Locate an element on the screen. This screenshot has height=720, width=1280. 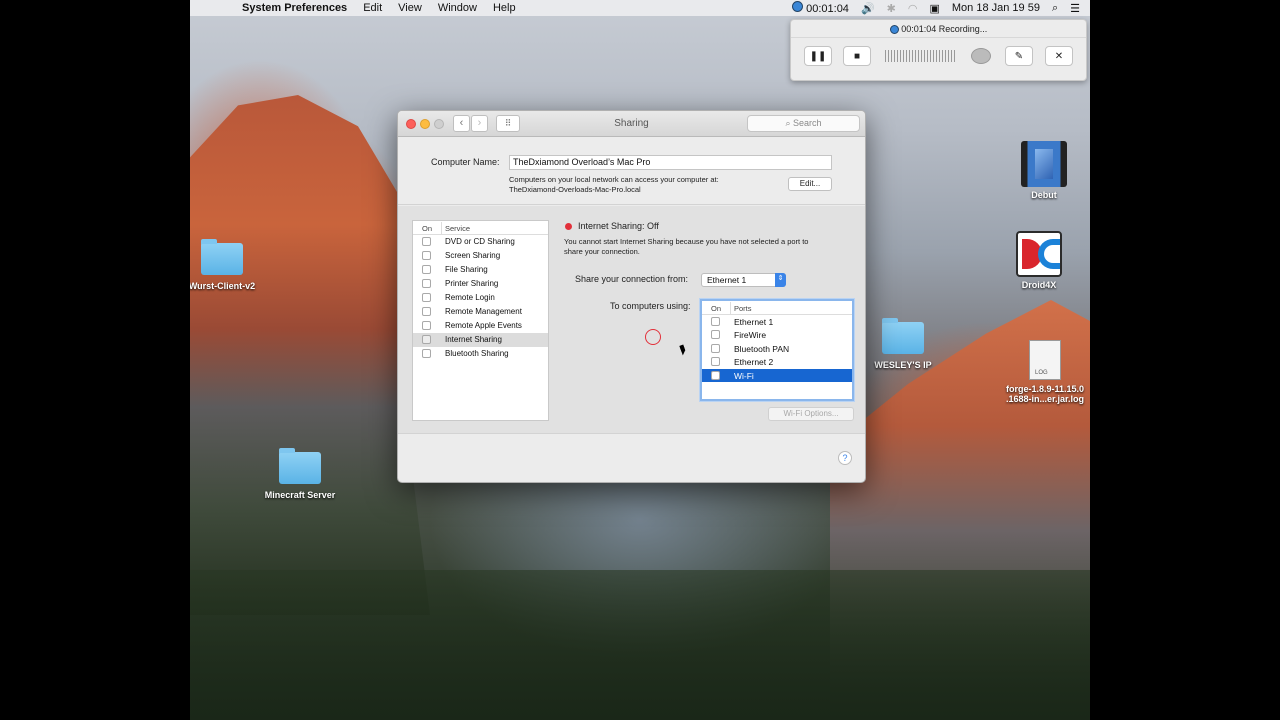
service-row-selected: Internet Sharing is located at coordinates (480, 340).